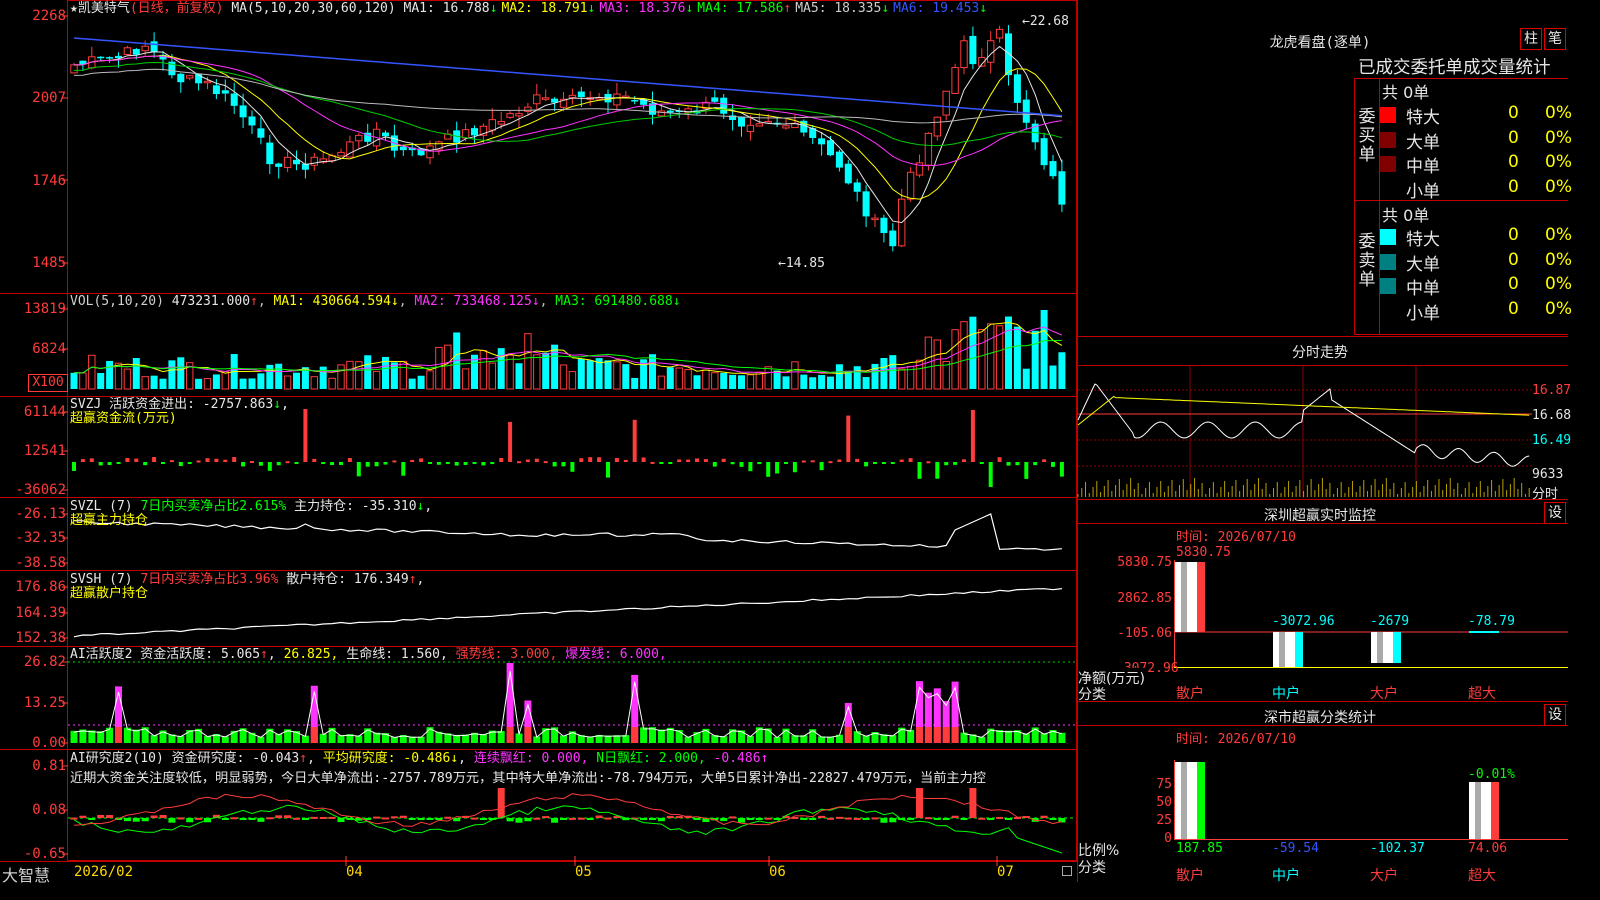  What do you see at coordinates (1067, 871) in the screenshot?
I see `lock-icon` at bounding box center [1067, 871].